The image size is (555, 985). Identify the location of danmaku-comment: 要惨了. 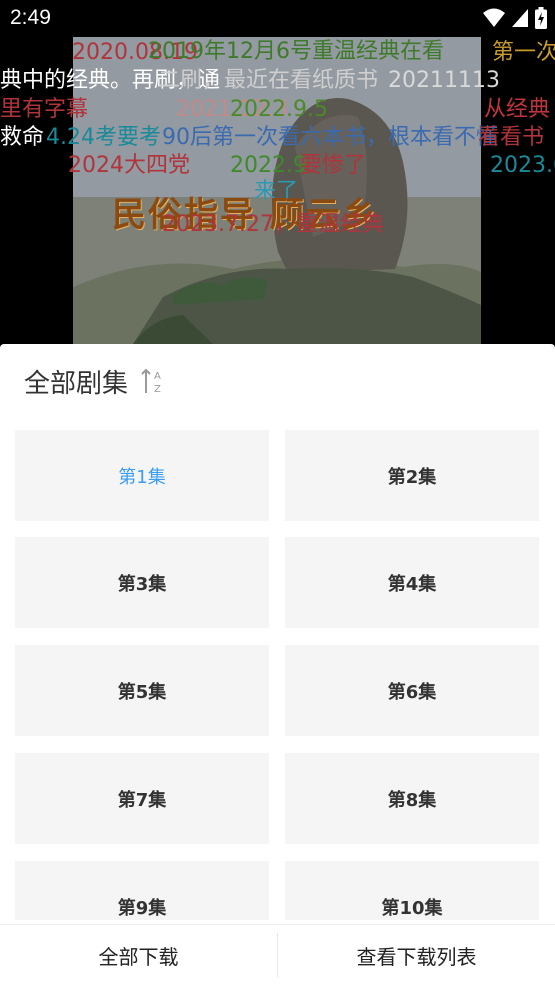
(333, 165).